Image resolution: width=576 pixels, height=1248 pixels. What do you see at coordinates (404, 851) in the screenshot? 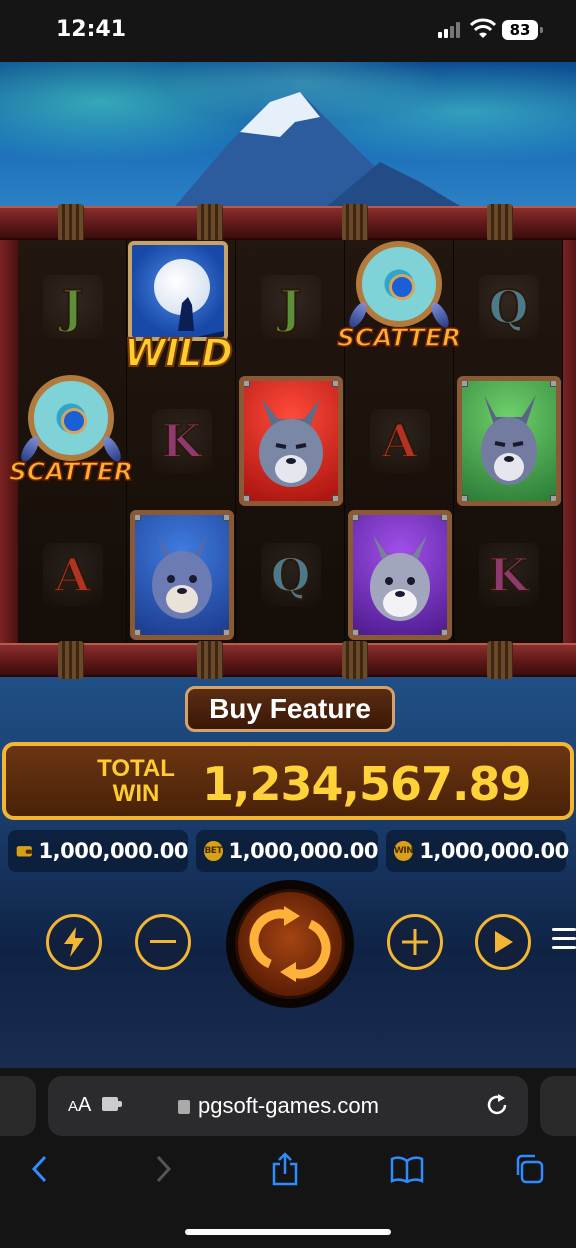
I see `win-icon: WIN` at bounding box center [404, 851].